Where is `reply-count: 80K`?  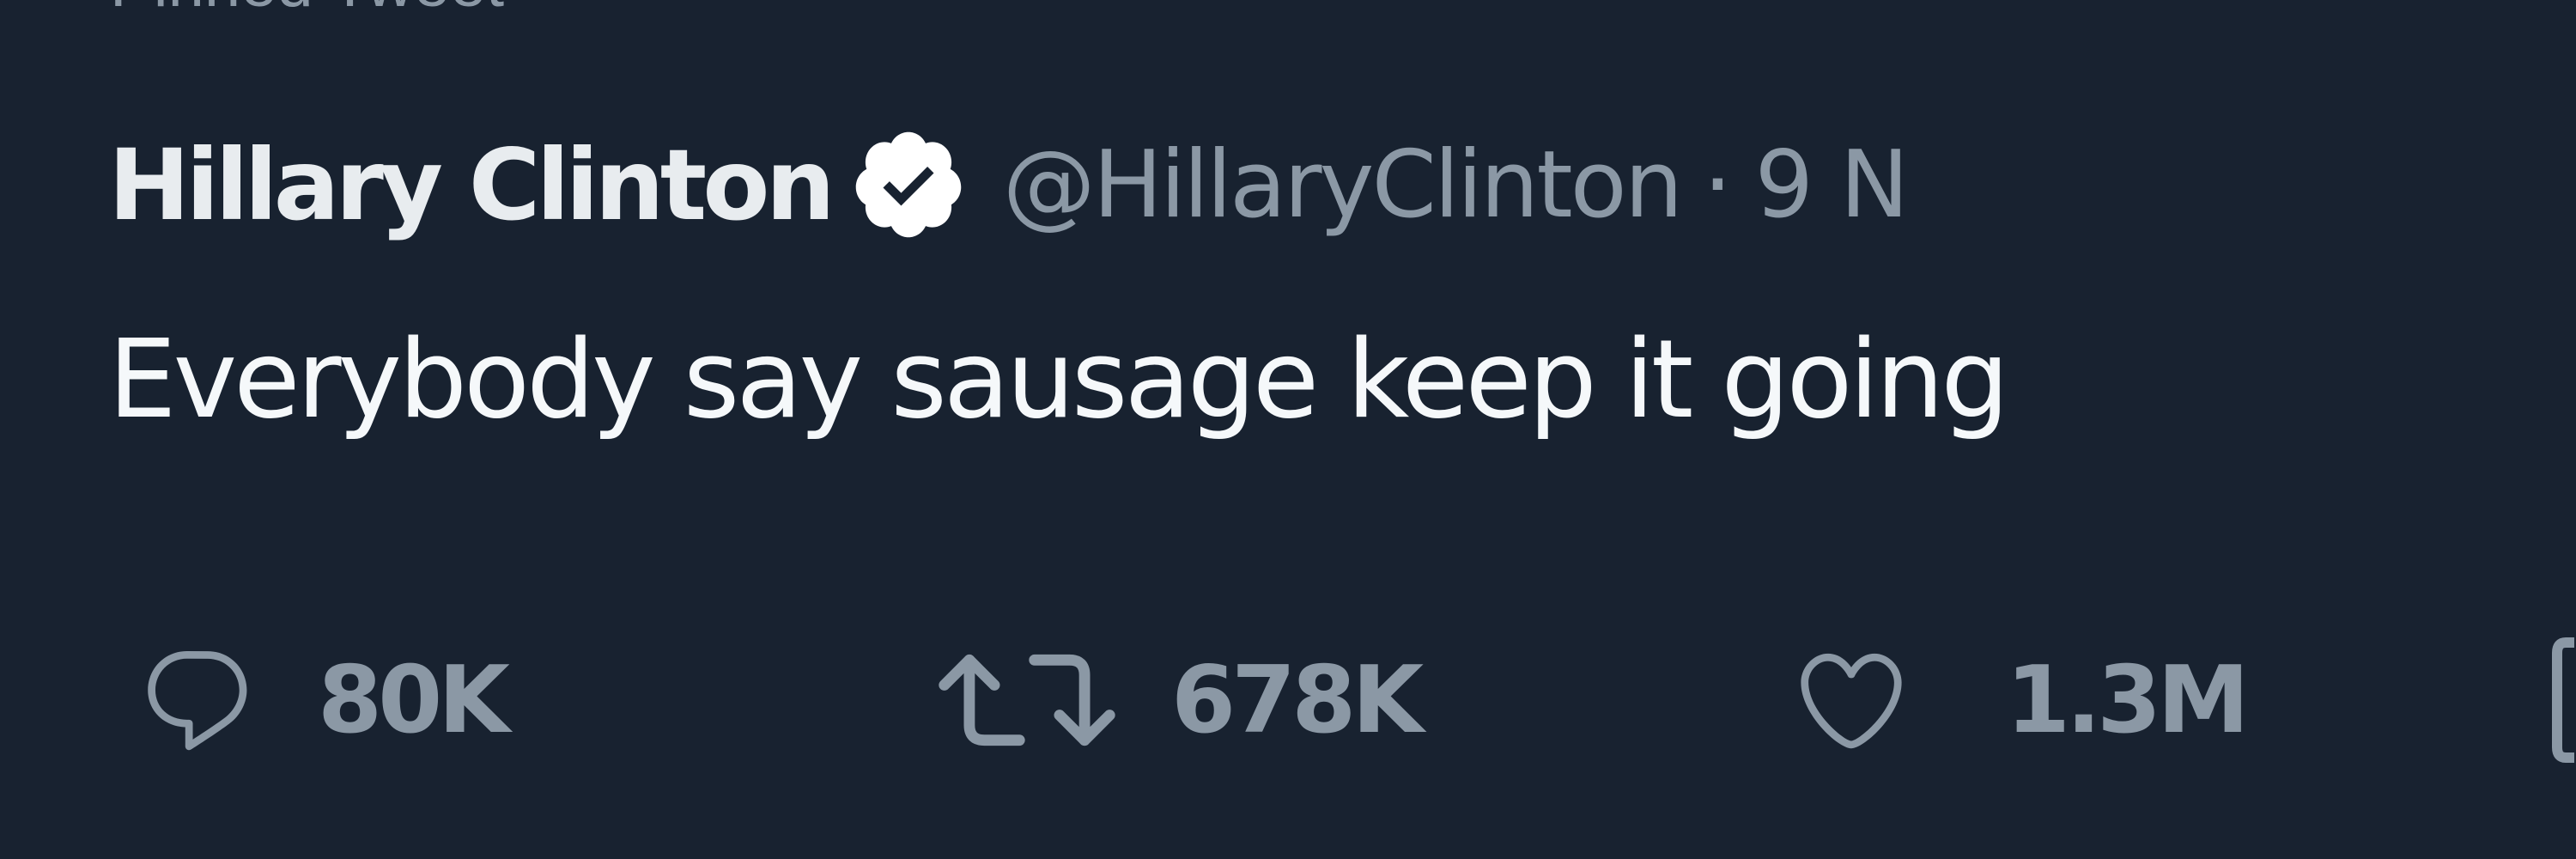
reply-count: 80K is located at coordinates (414, 700).